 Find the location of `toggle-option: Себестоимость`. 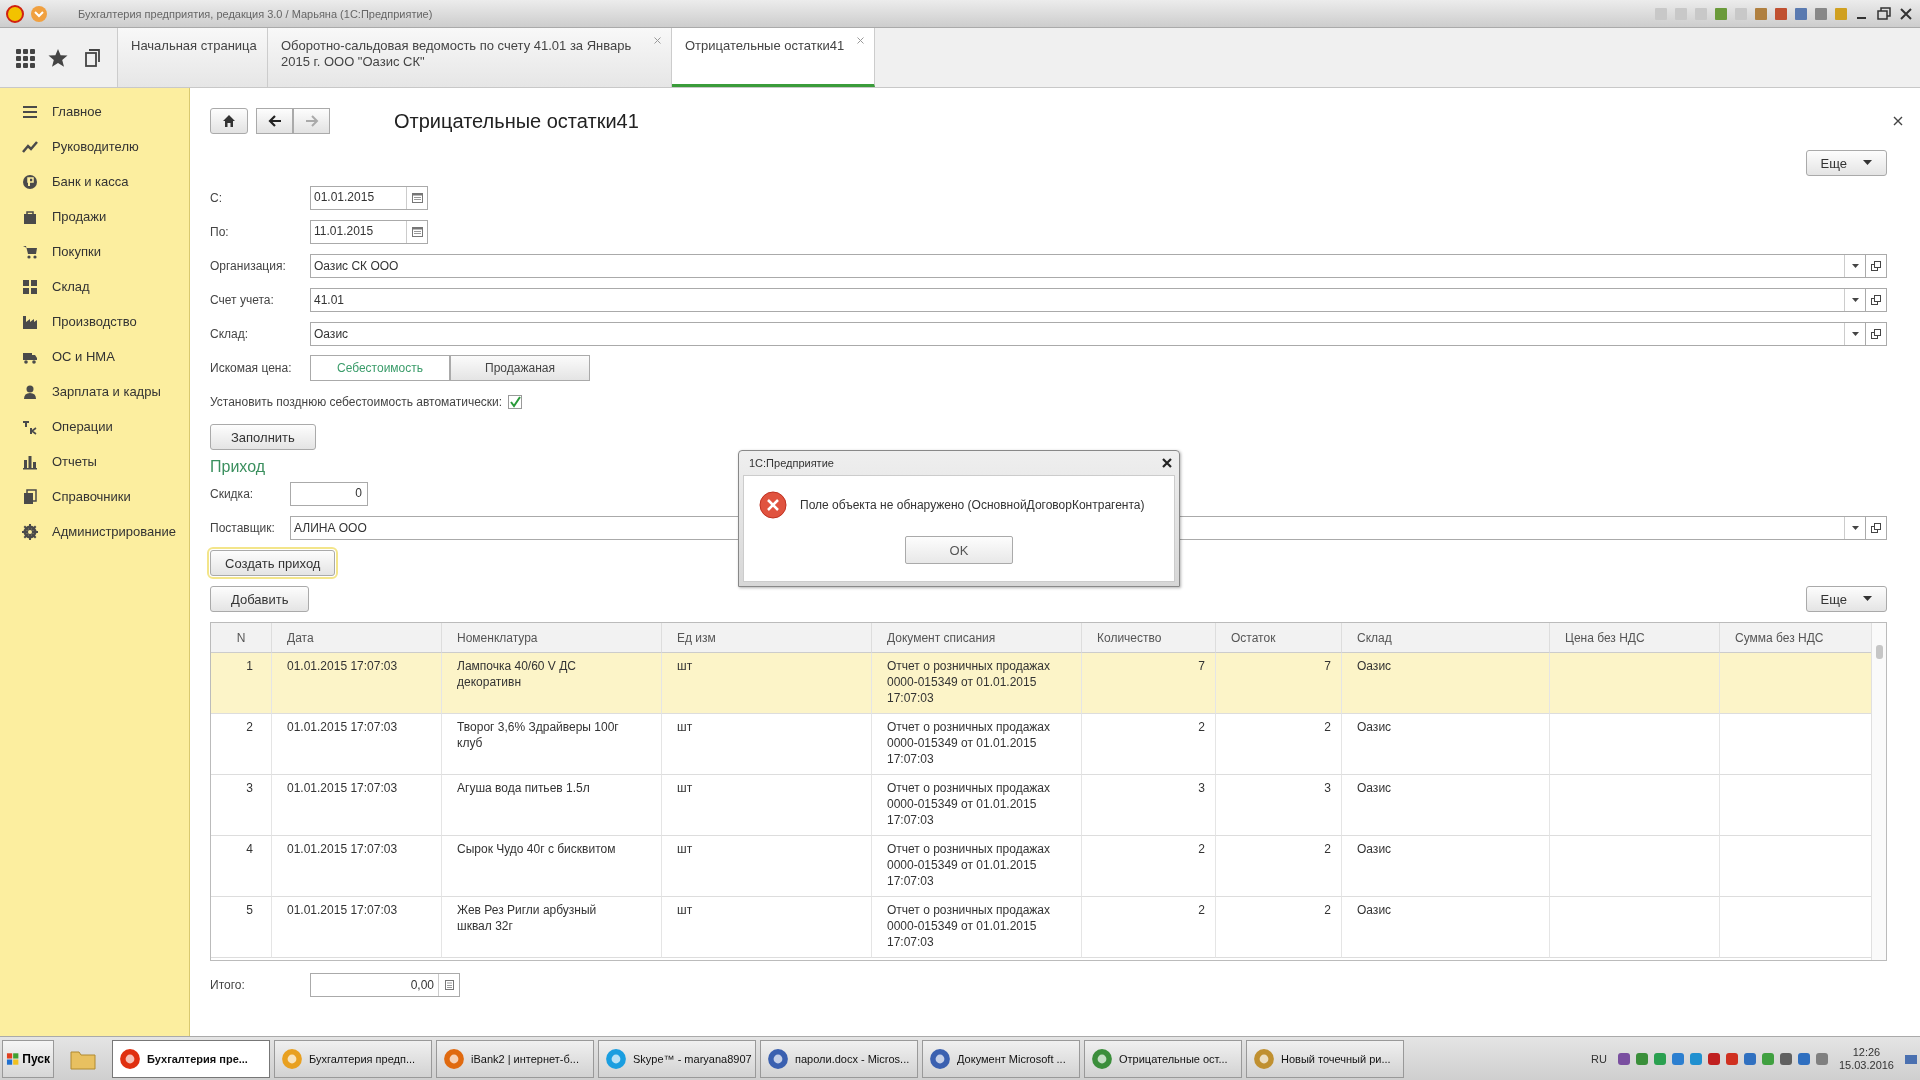

toggle-option: Себестоимость is located at coordinates (380, 368).